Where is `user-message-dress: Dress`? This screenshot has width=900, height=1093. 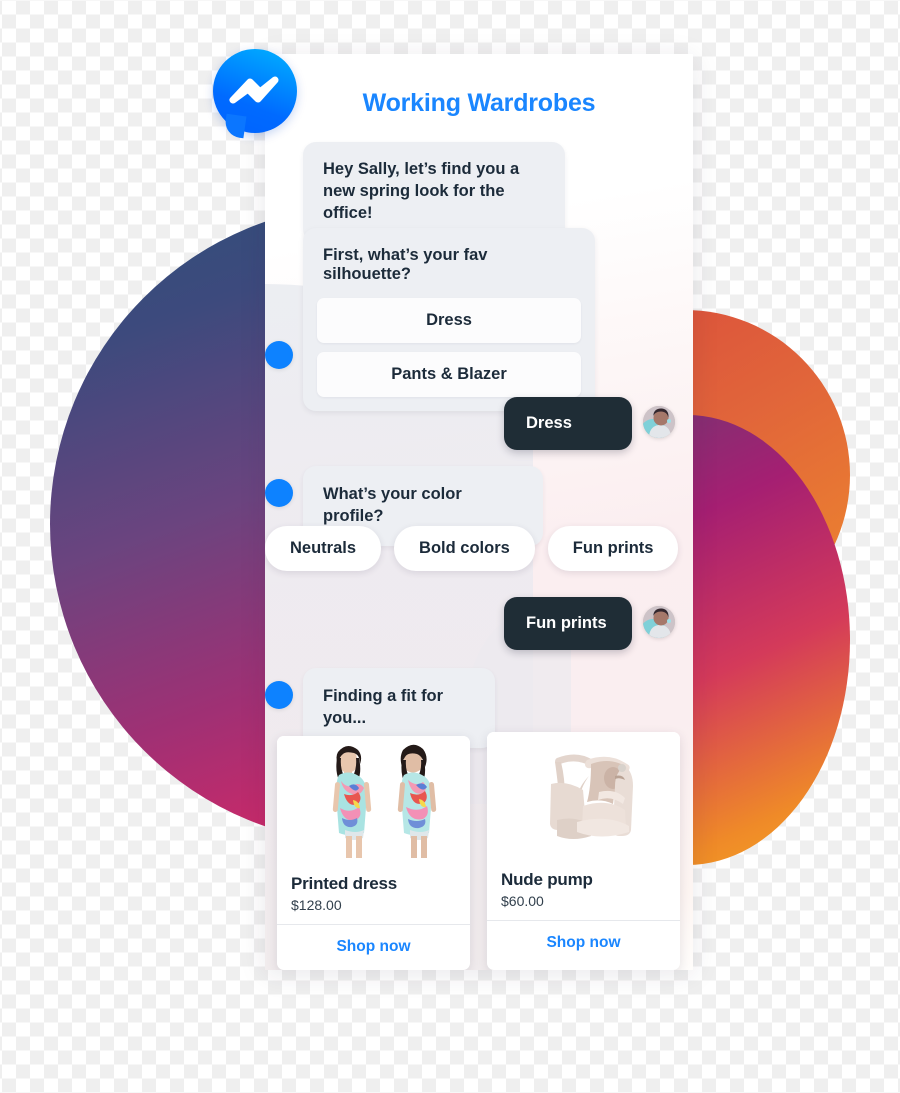 user-message-dress: Dress is located at coordinates (568, 423).